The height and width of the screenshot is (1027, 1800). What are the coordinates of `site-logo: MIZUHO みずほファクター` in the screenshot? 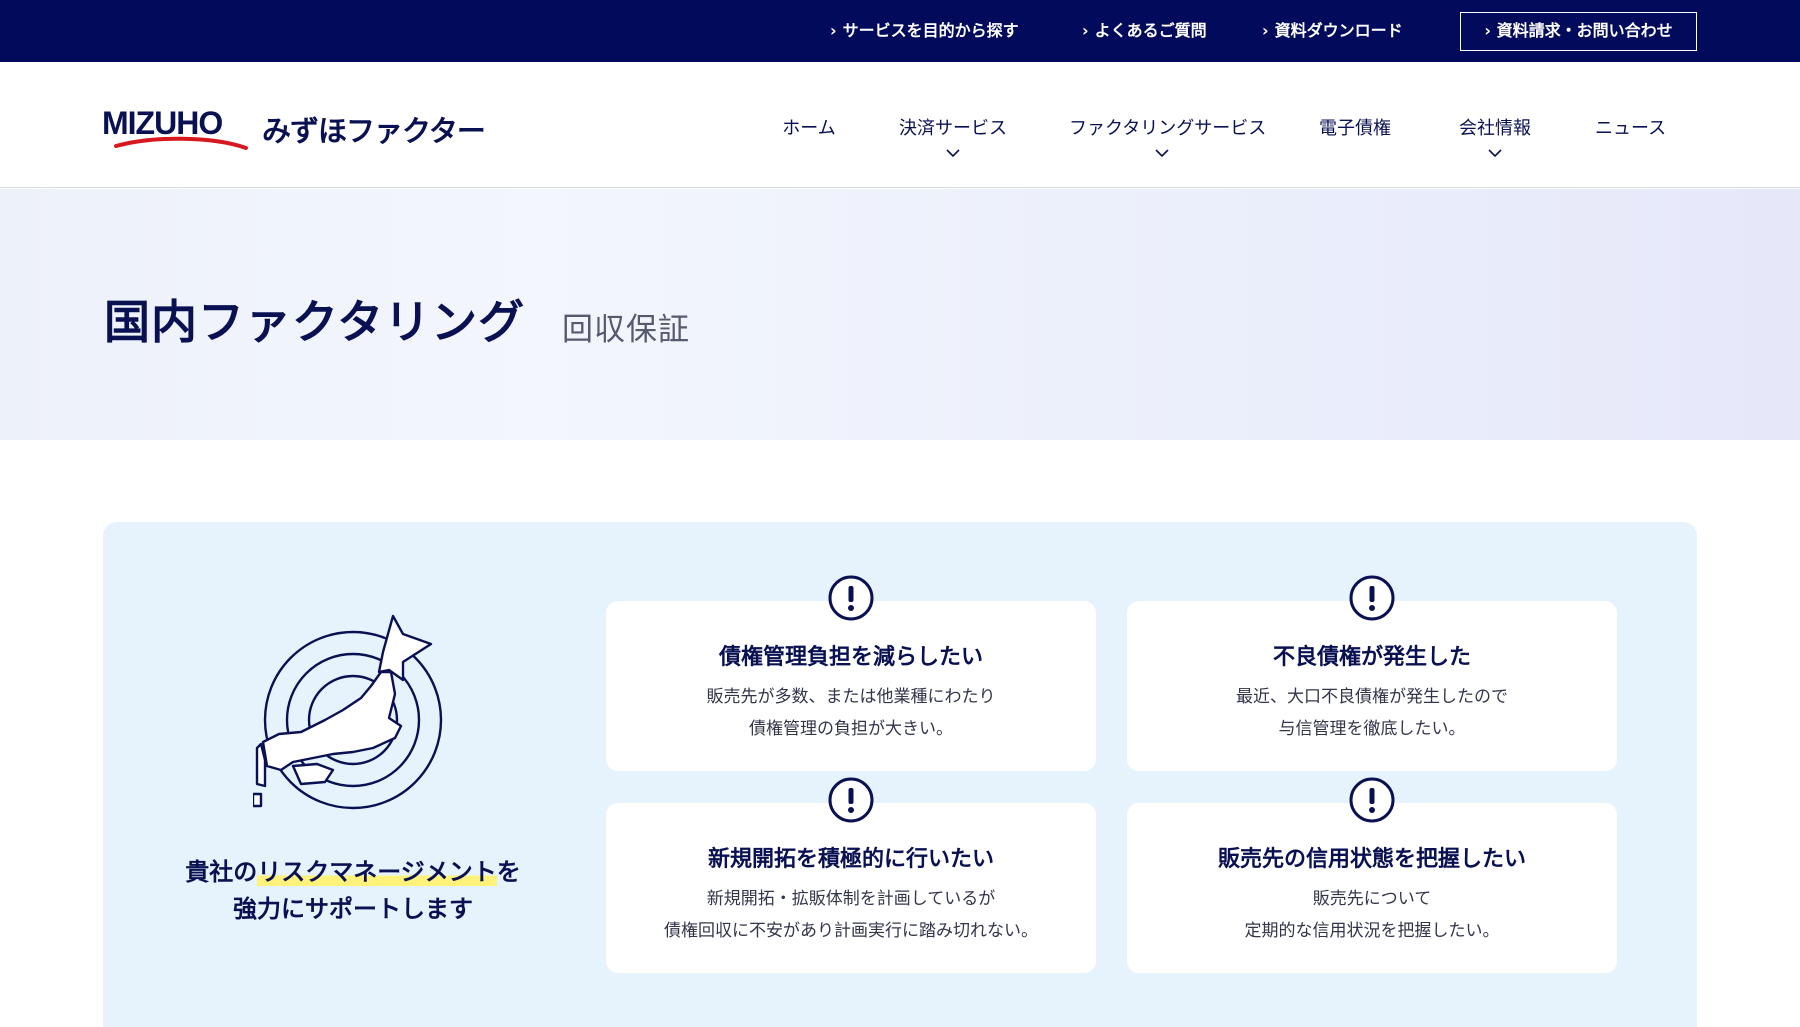 It's located at (294, 132).